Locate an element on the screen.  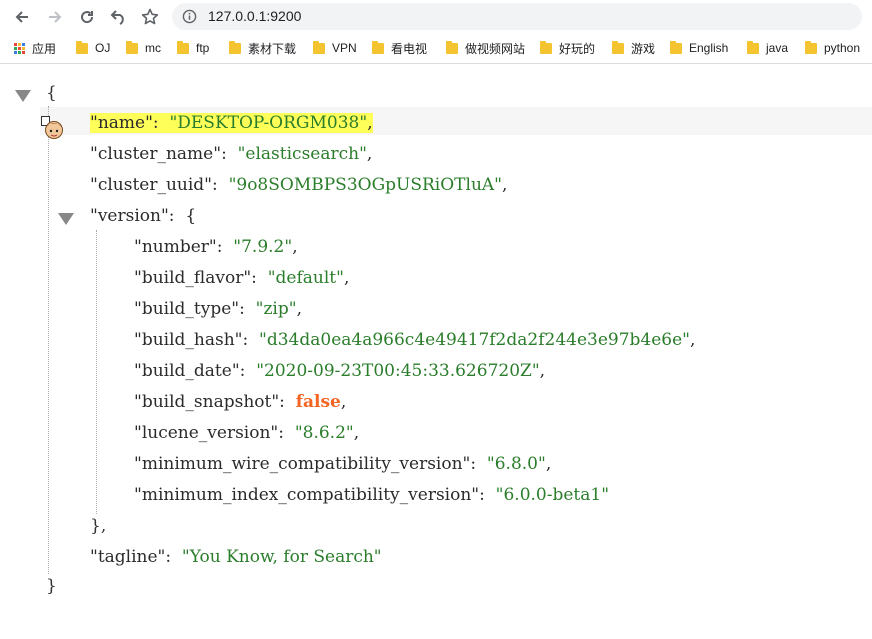
json-entry-build-snapshot: "build_snapshot": false, is located at coordinates (240, 402).